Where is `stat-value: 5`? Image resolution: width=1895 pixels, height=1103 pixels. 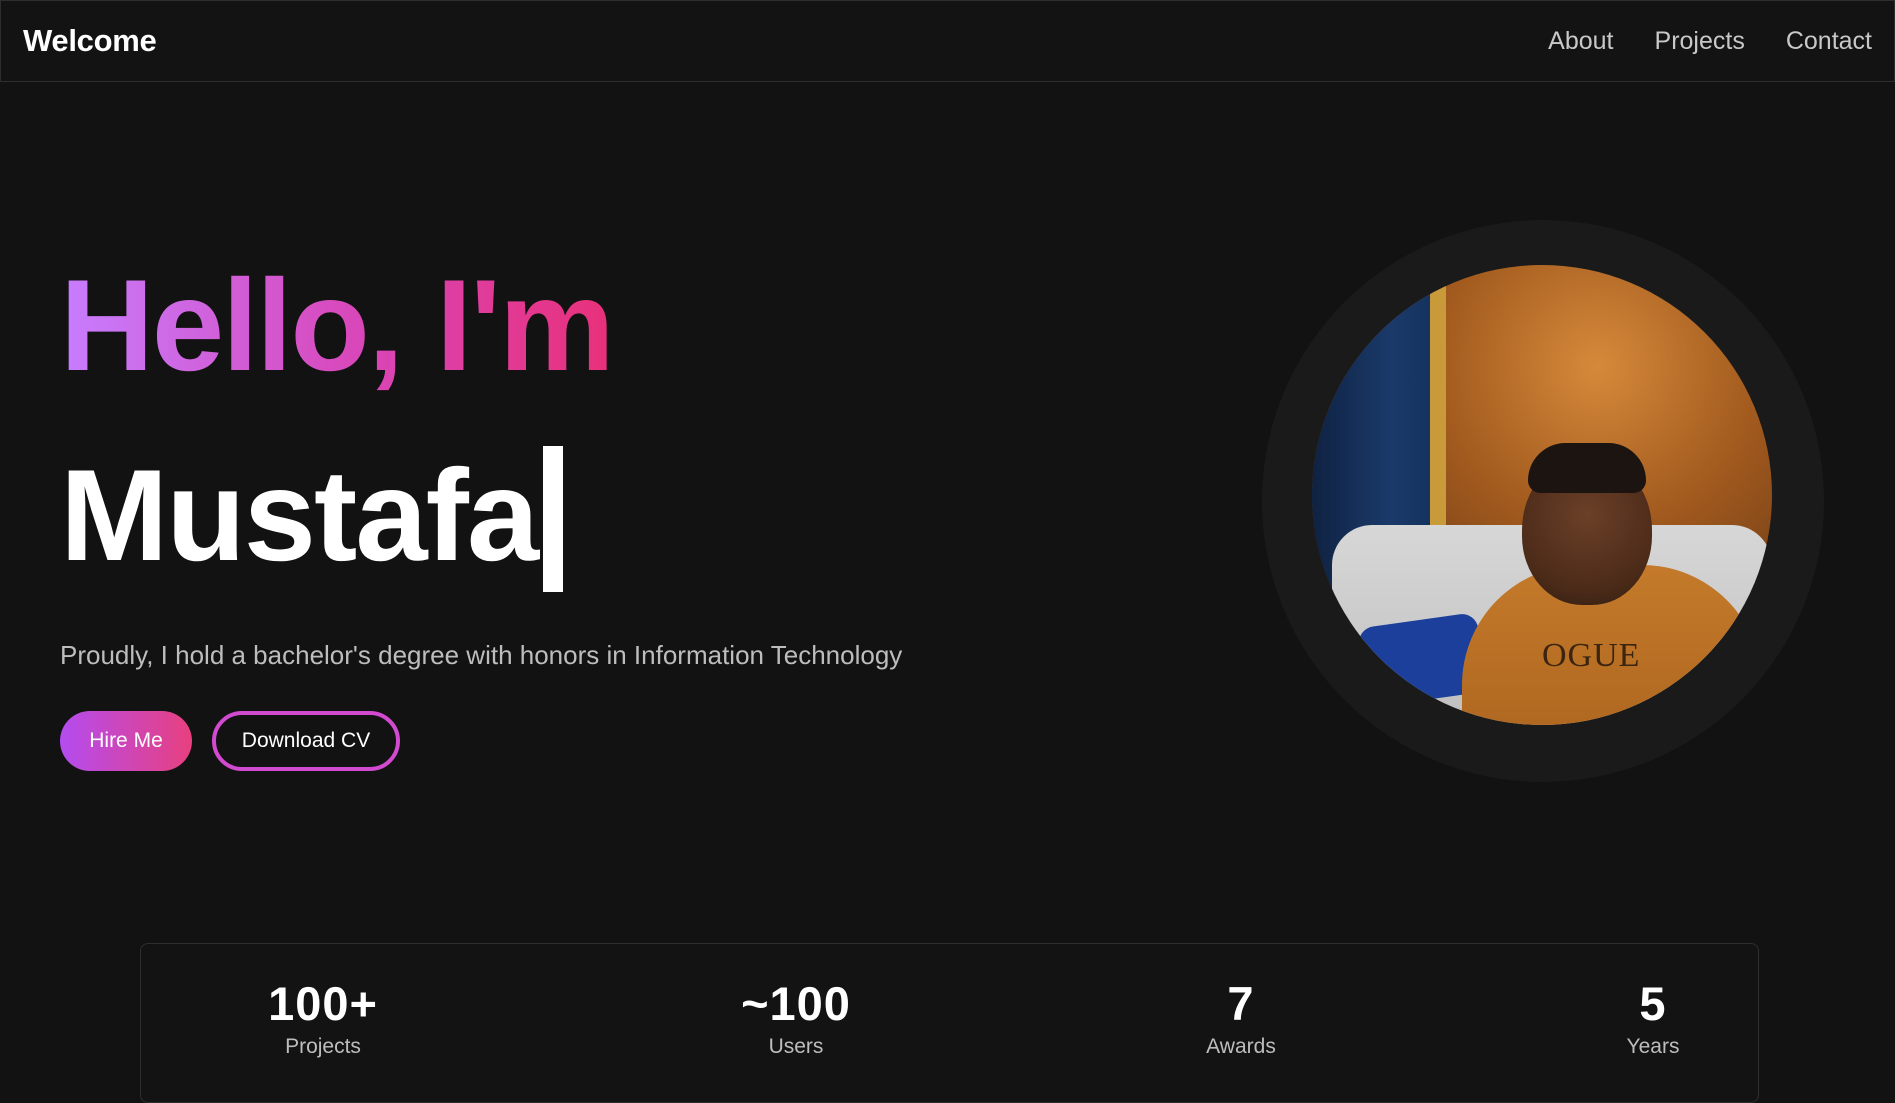
stat-value: 5 is located at coordinates (1653, 1003).